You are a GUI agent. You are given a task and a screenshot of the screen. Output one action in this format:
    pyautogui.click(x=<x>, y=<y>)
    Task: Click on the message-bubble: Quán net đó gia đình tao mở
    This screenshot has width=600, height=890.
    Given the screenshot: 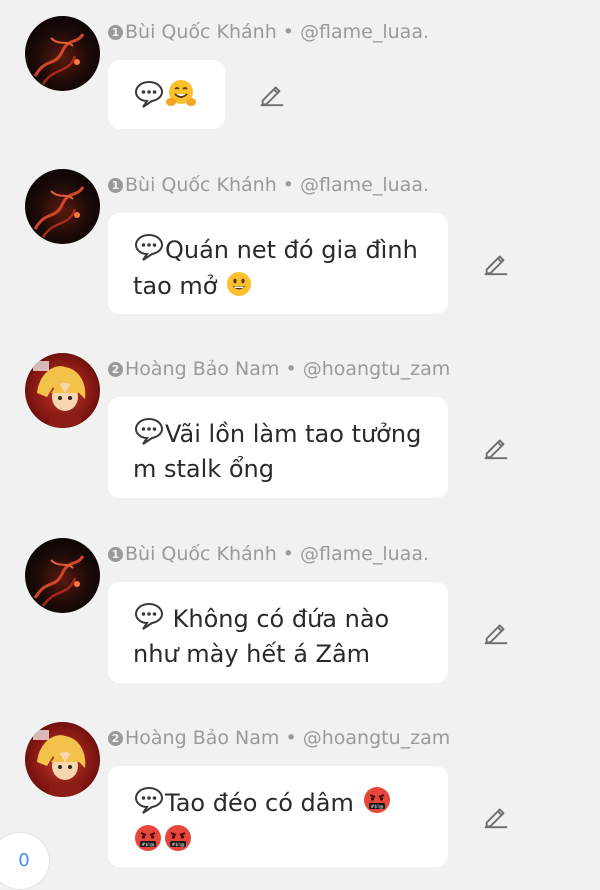 What is the action you would take?
    pyautogui.click(x=278, y=263)
    